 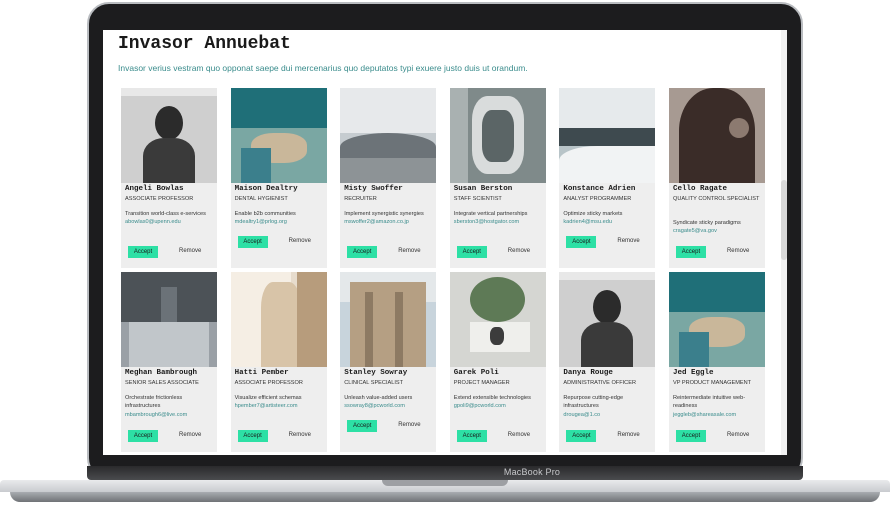 What do you see at coordinates (476, 373) in the screenshot?
I see `user-name: Garek Poli` at bounding box center [476, 373].